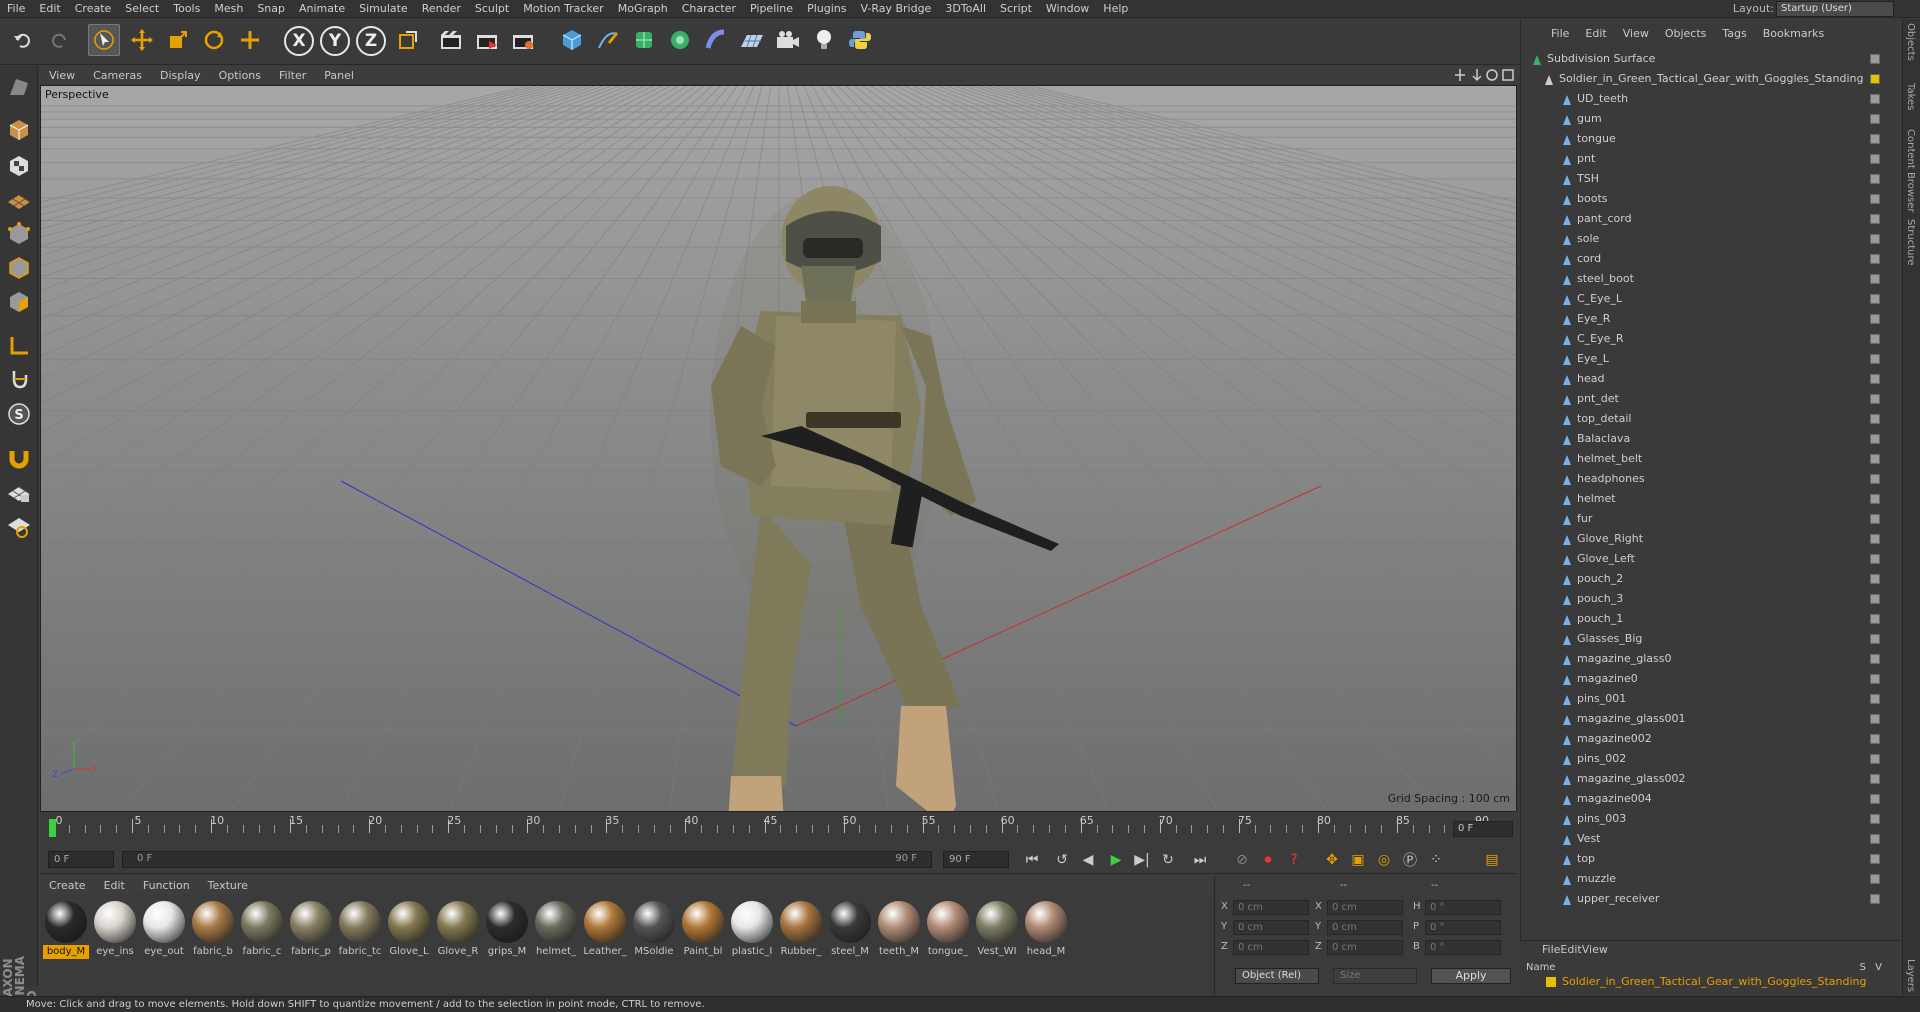 This screenshot has width=1920, height=1012. I want to click on object-menu-view: View, so click(1636, 33).